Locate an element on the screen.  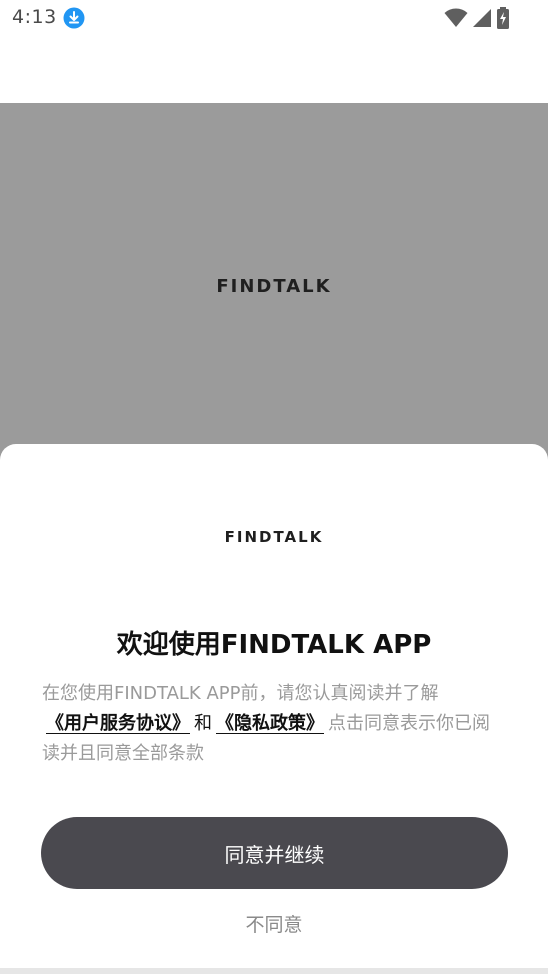
status-bar: 4:13 is located at coordinates (274, 18).